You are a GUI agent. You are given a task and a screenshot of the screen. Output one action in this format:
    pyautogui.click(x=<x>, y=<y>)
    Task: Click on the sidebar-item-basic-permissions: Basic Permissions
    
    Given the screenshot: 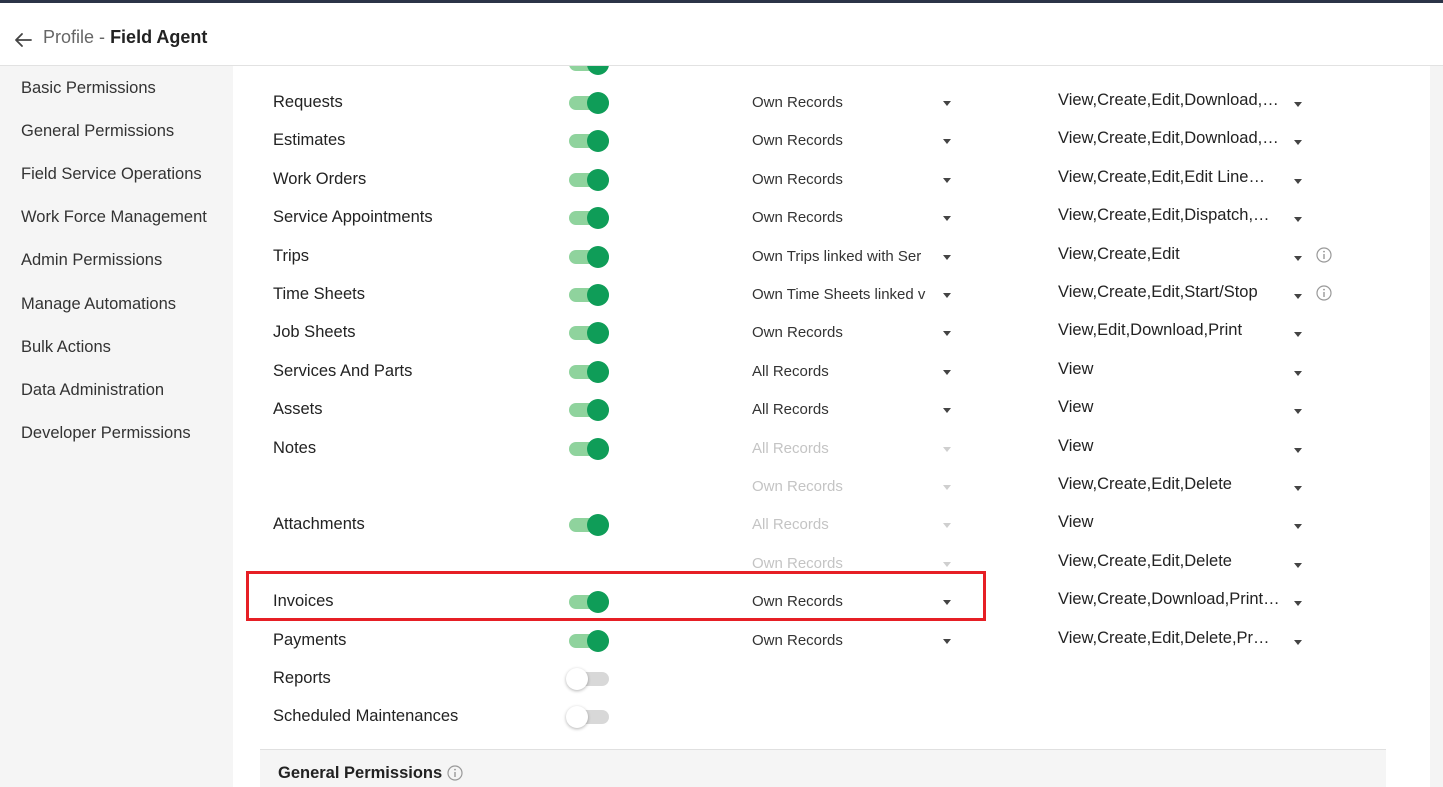 What is the action you would take?
    pyautogui.click(x=88, y=88)
    